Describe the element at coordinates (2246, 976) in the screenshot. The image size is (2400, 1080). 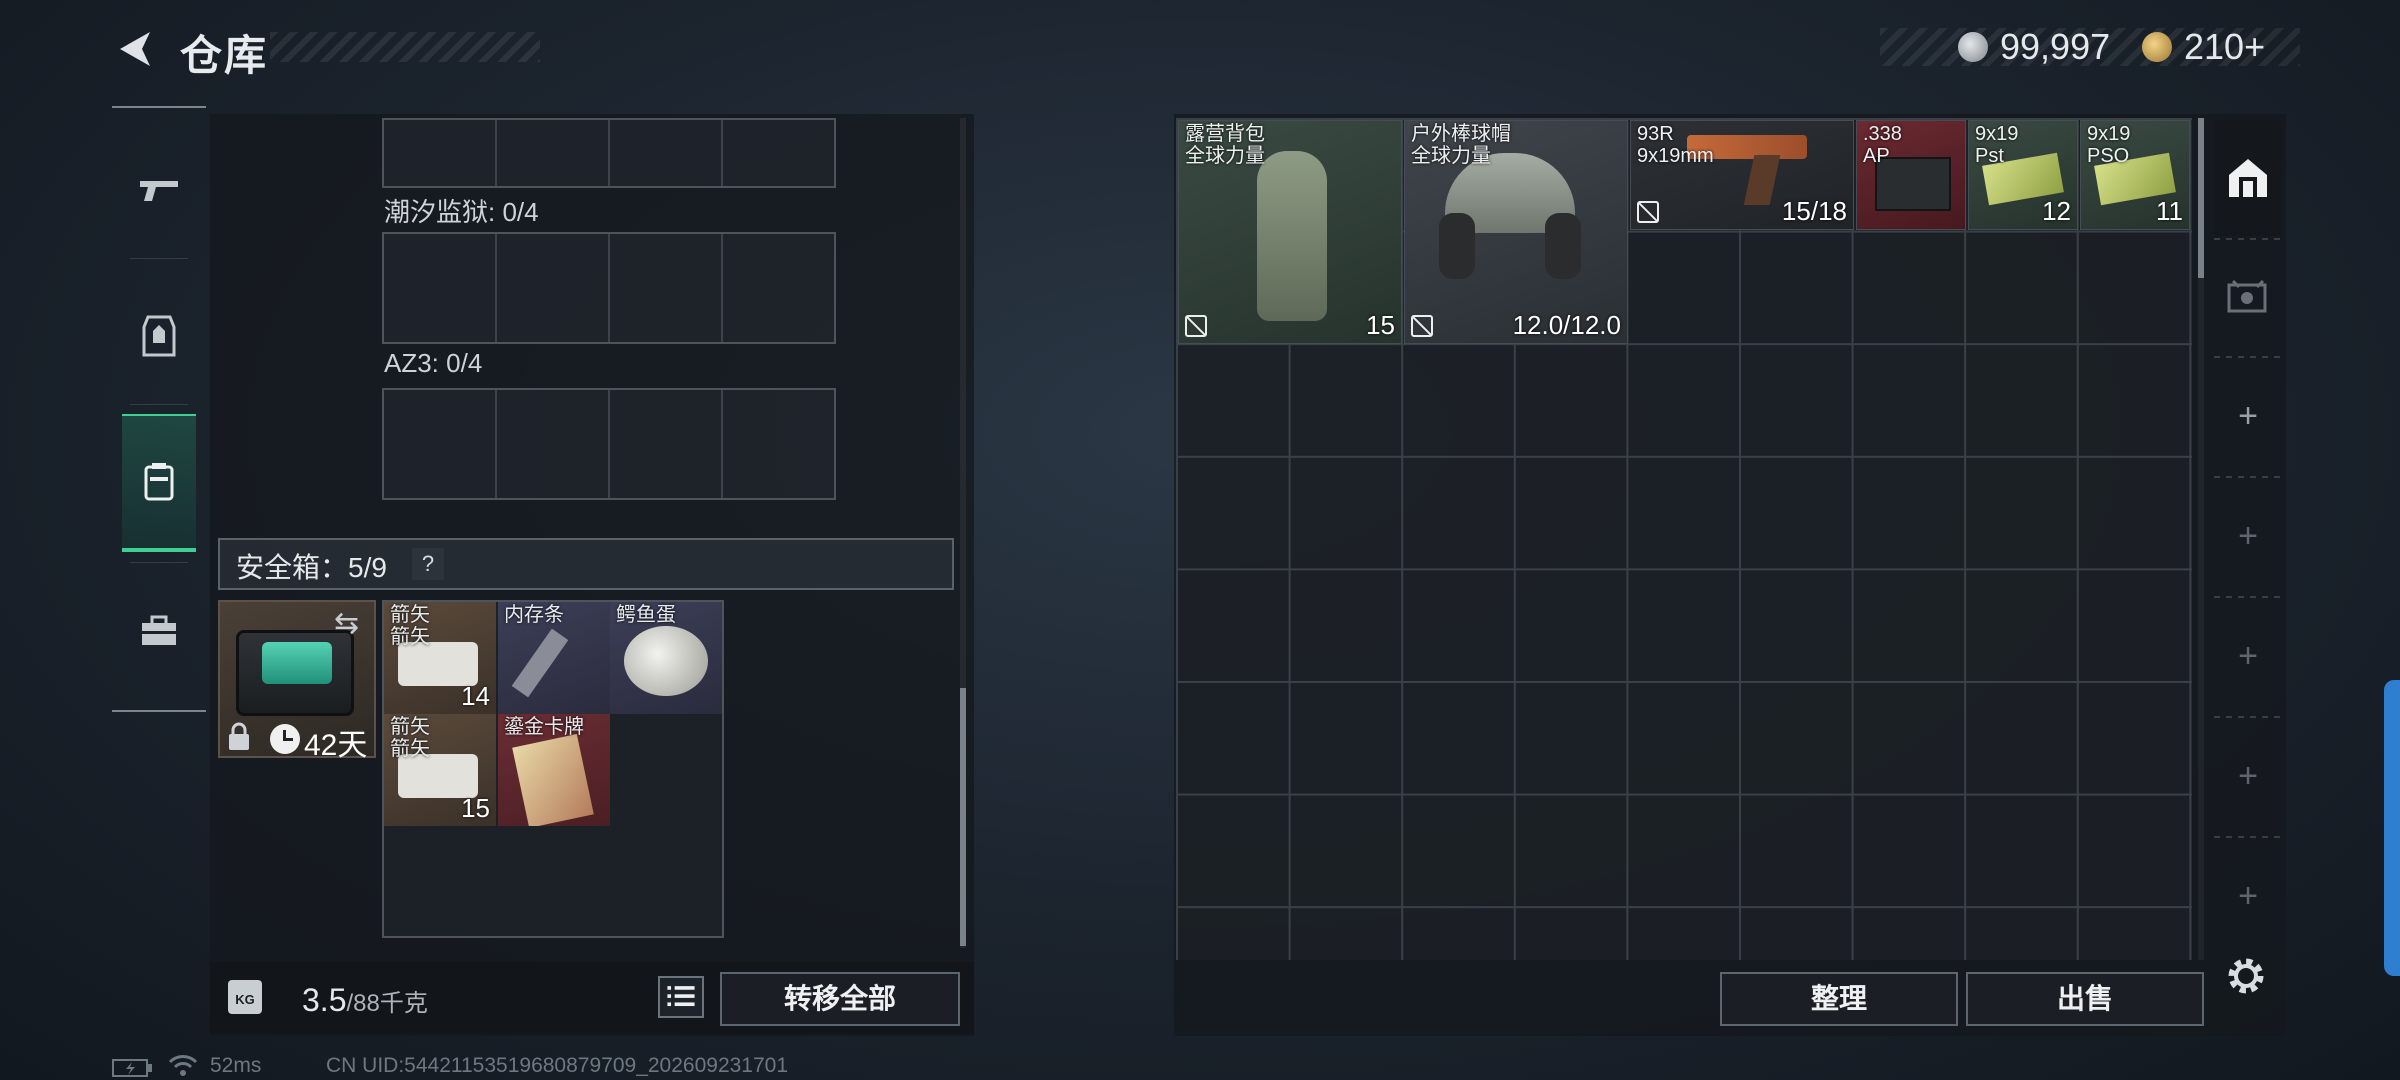
I see `settings-gear-icon` at that location.